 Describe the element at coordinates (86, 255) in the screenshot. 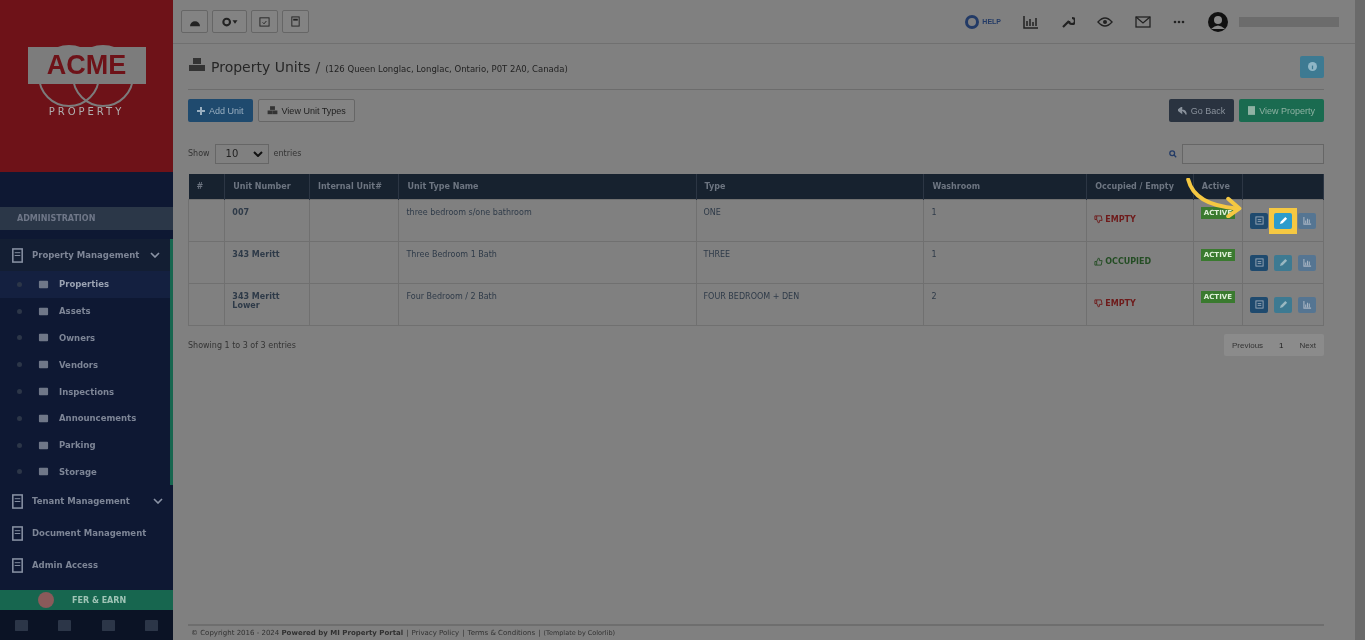

I see `menu-group: Property Management` at that location.